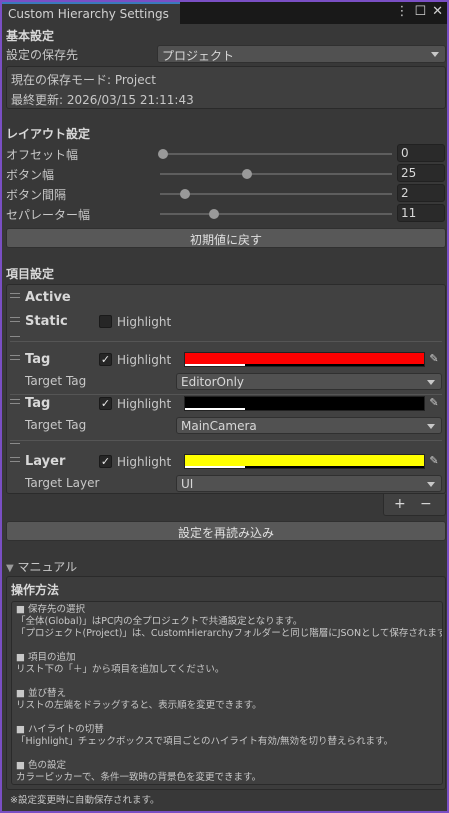 Image resolution: width=449 pixels, height=813 pixels. What do you see at coordinates (214, 214) in the screenshot?
I see `separator-width-slider-thumb` at bounding box center [214, 214].